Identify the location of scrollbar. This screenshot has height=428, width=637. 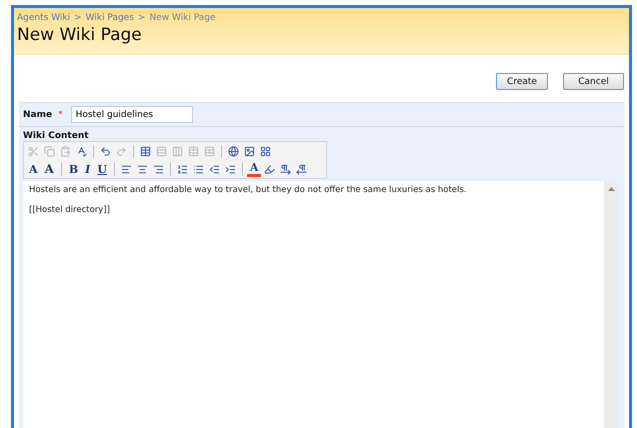
(611, 304).